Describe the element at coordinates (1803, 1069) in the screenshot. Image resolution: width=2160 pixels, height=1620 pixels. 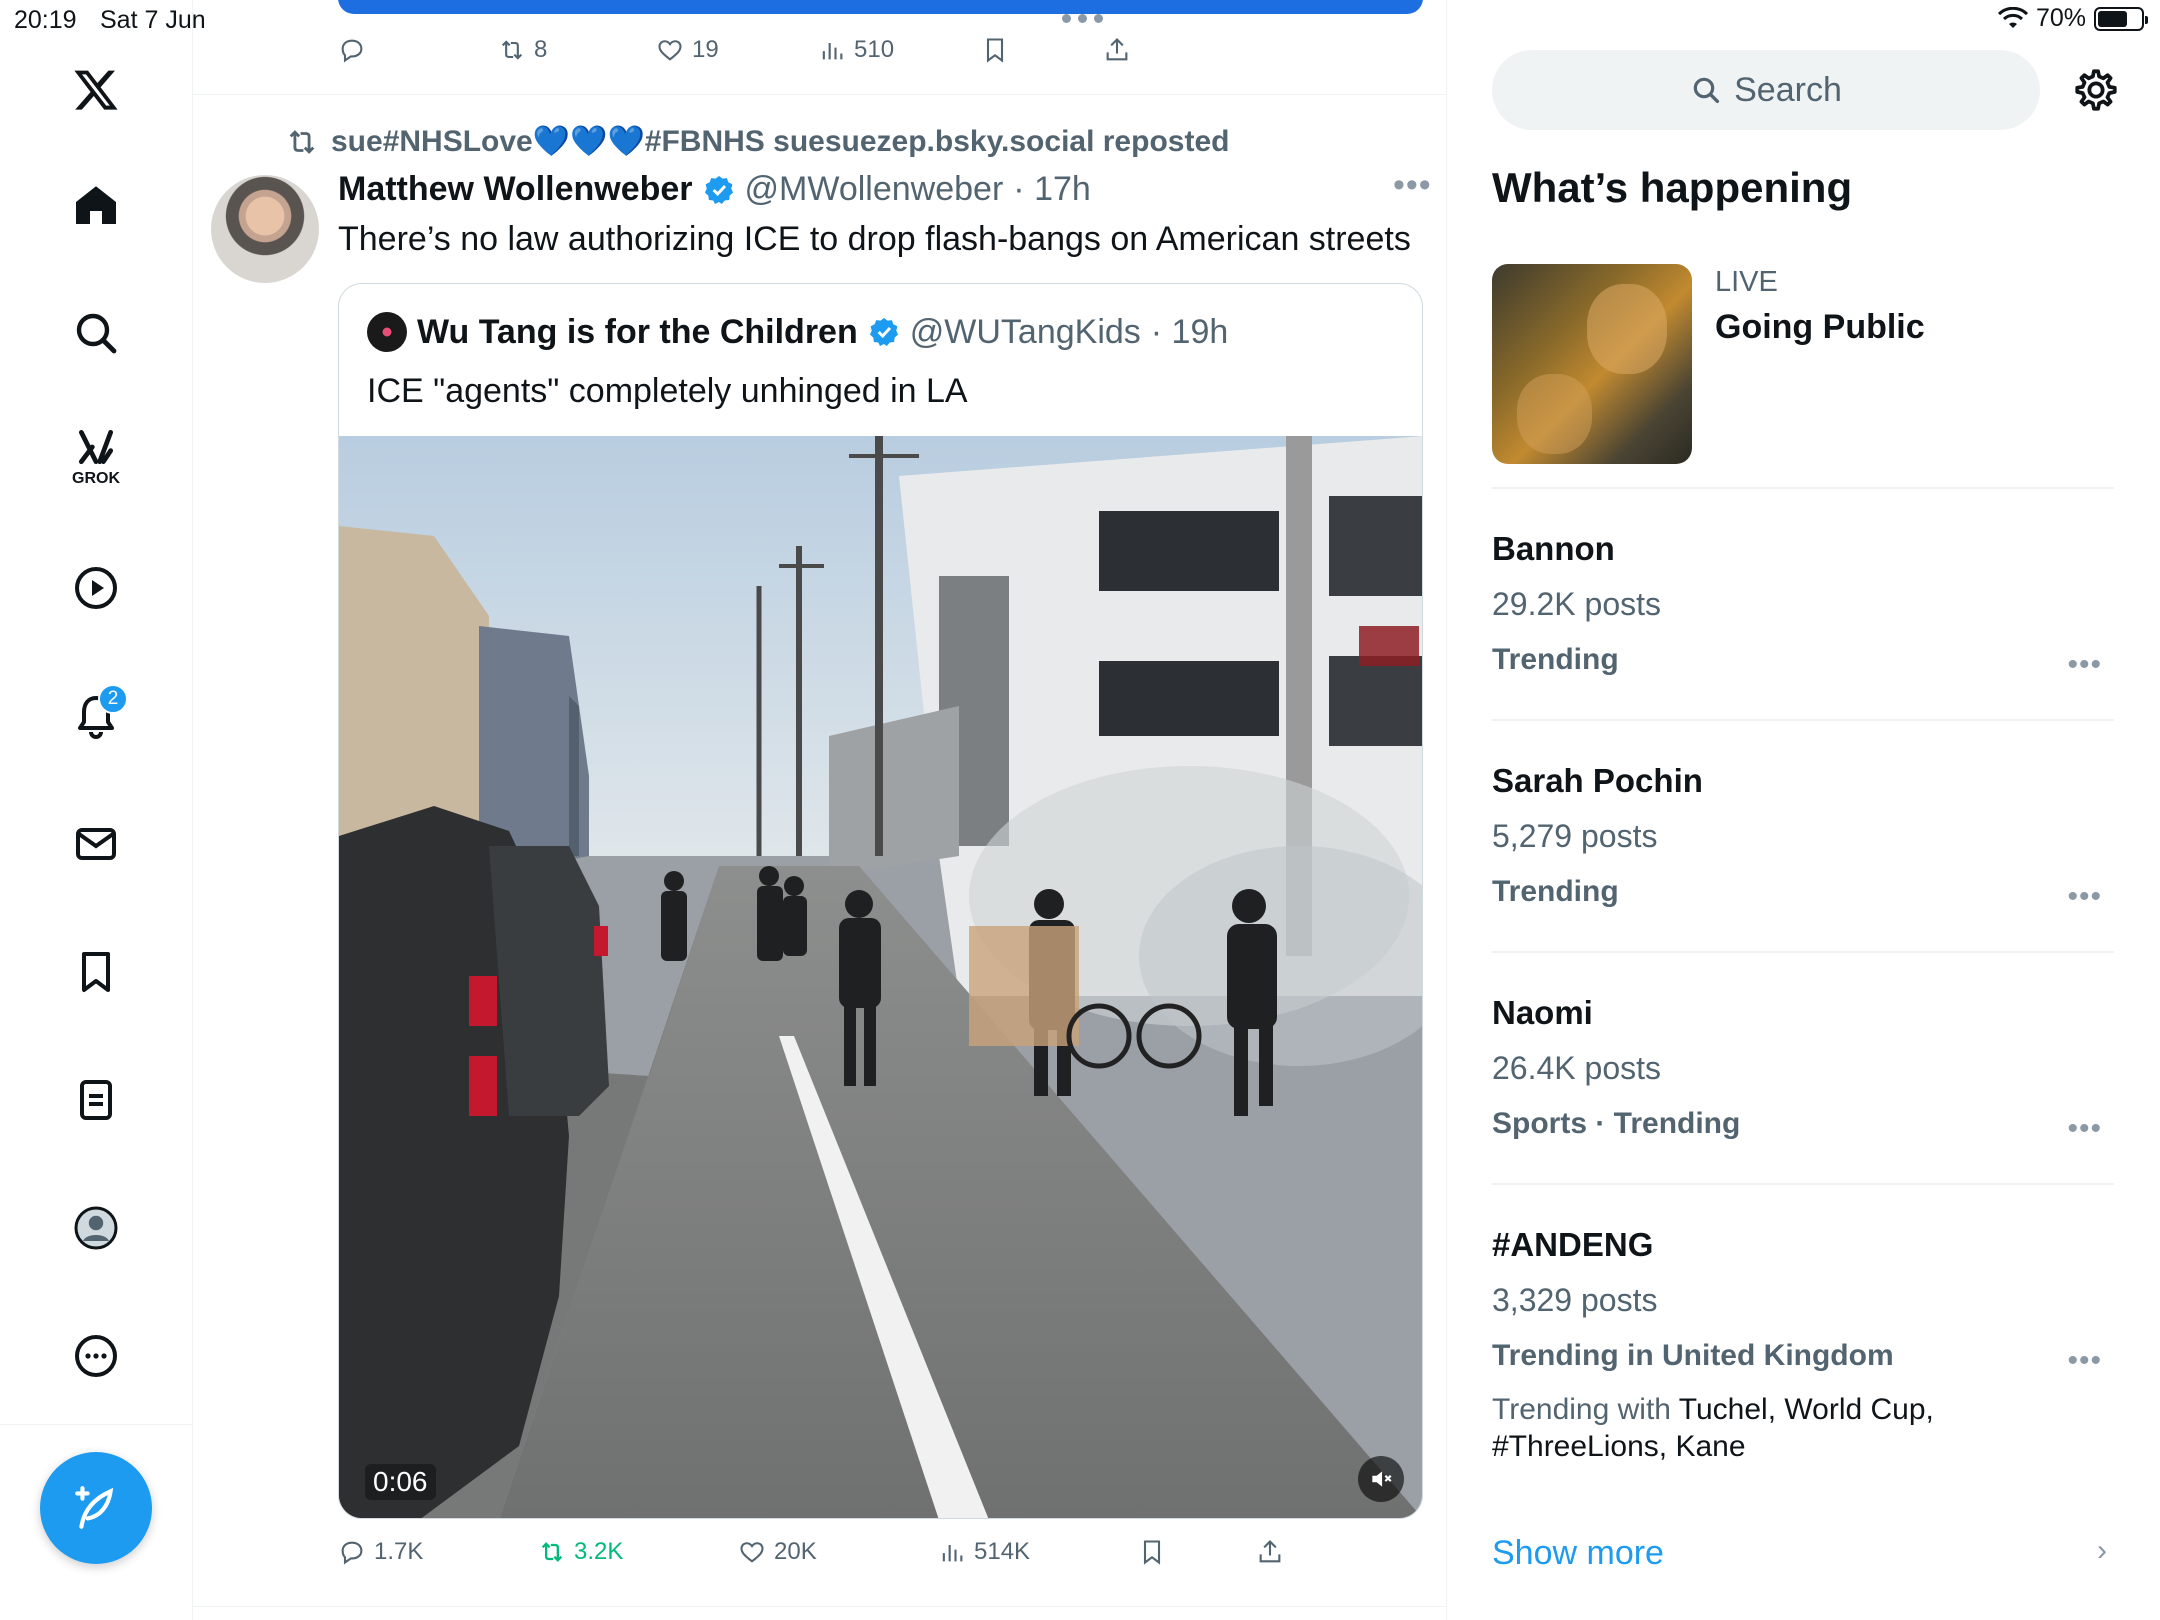
I see `trend-item: Naomi 26.4K posts Sports · Trending •••` at that location.